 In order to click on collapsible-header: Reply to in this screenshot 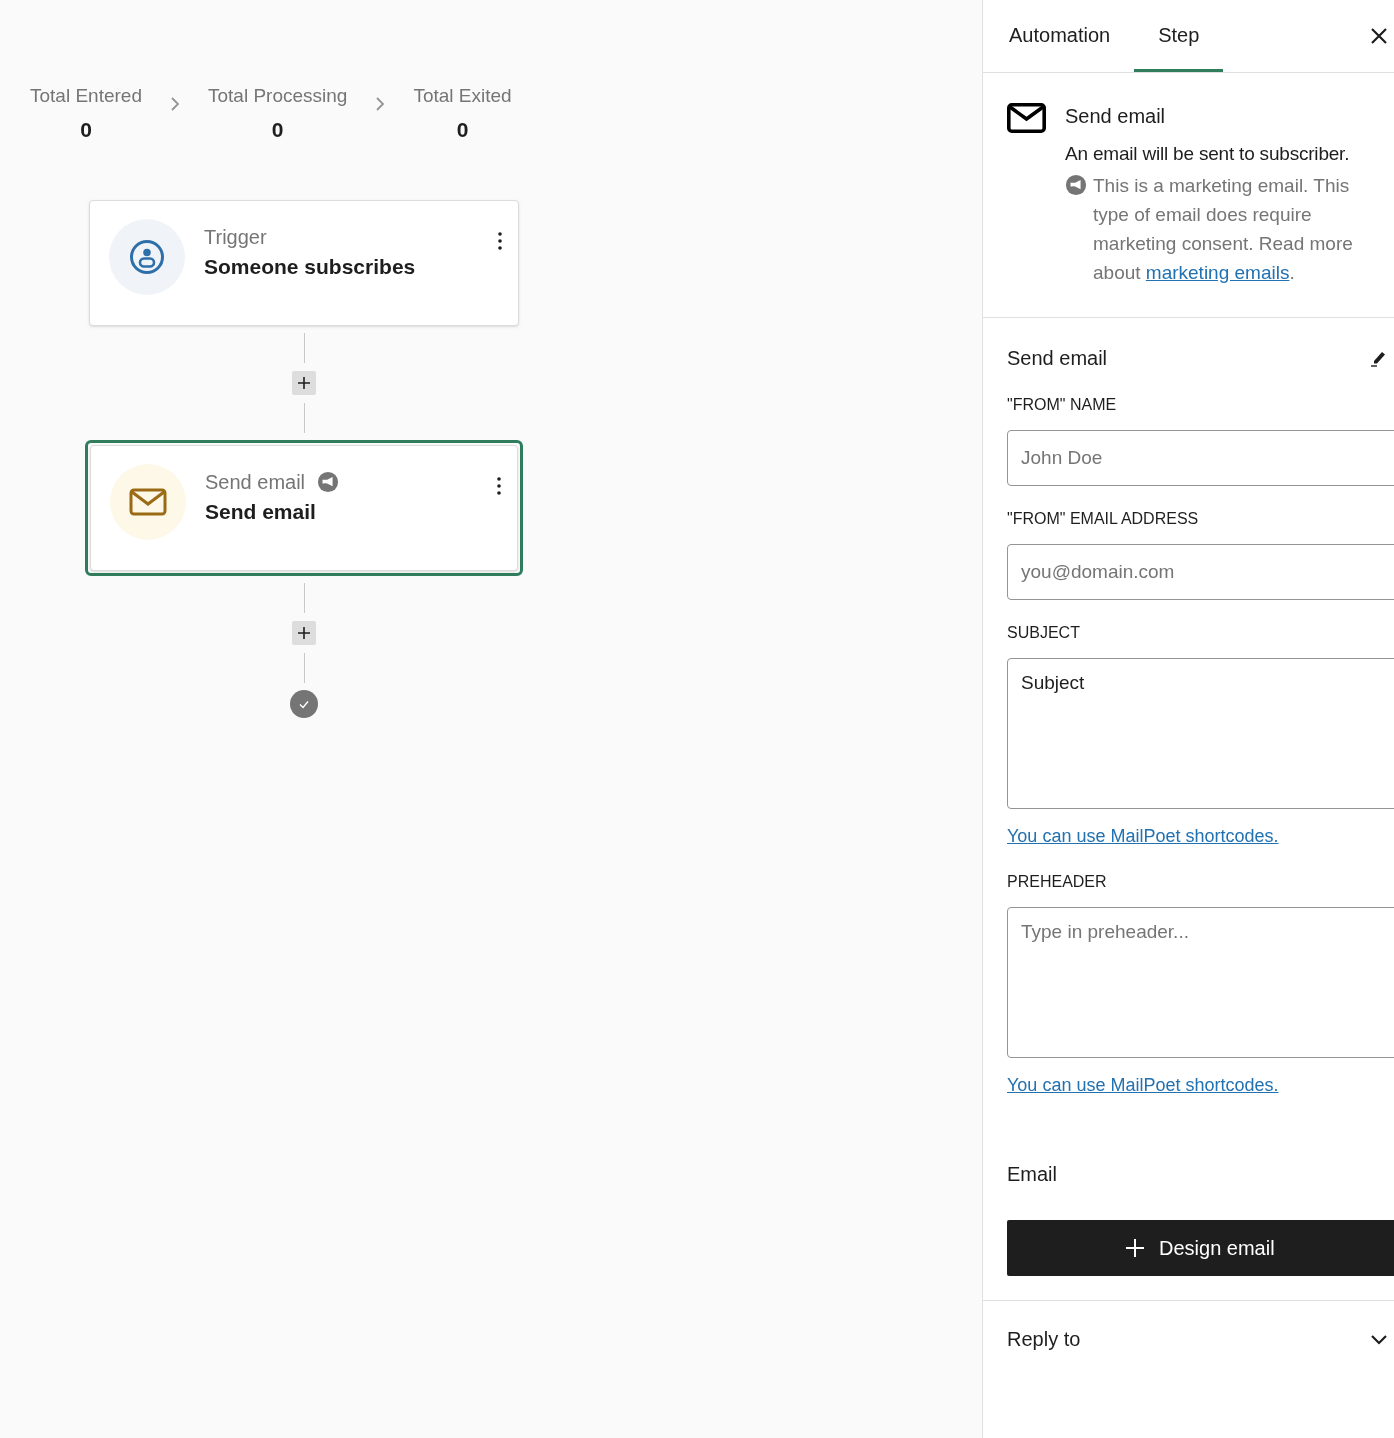, I will do `click(1188, 1339)`.